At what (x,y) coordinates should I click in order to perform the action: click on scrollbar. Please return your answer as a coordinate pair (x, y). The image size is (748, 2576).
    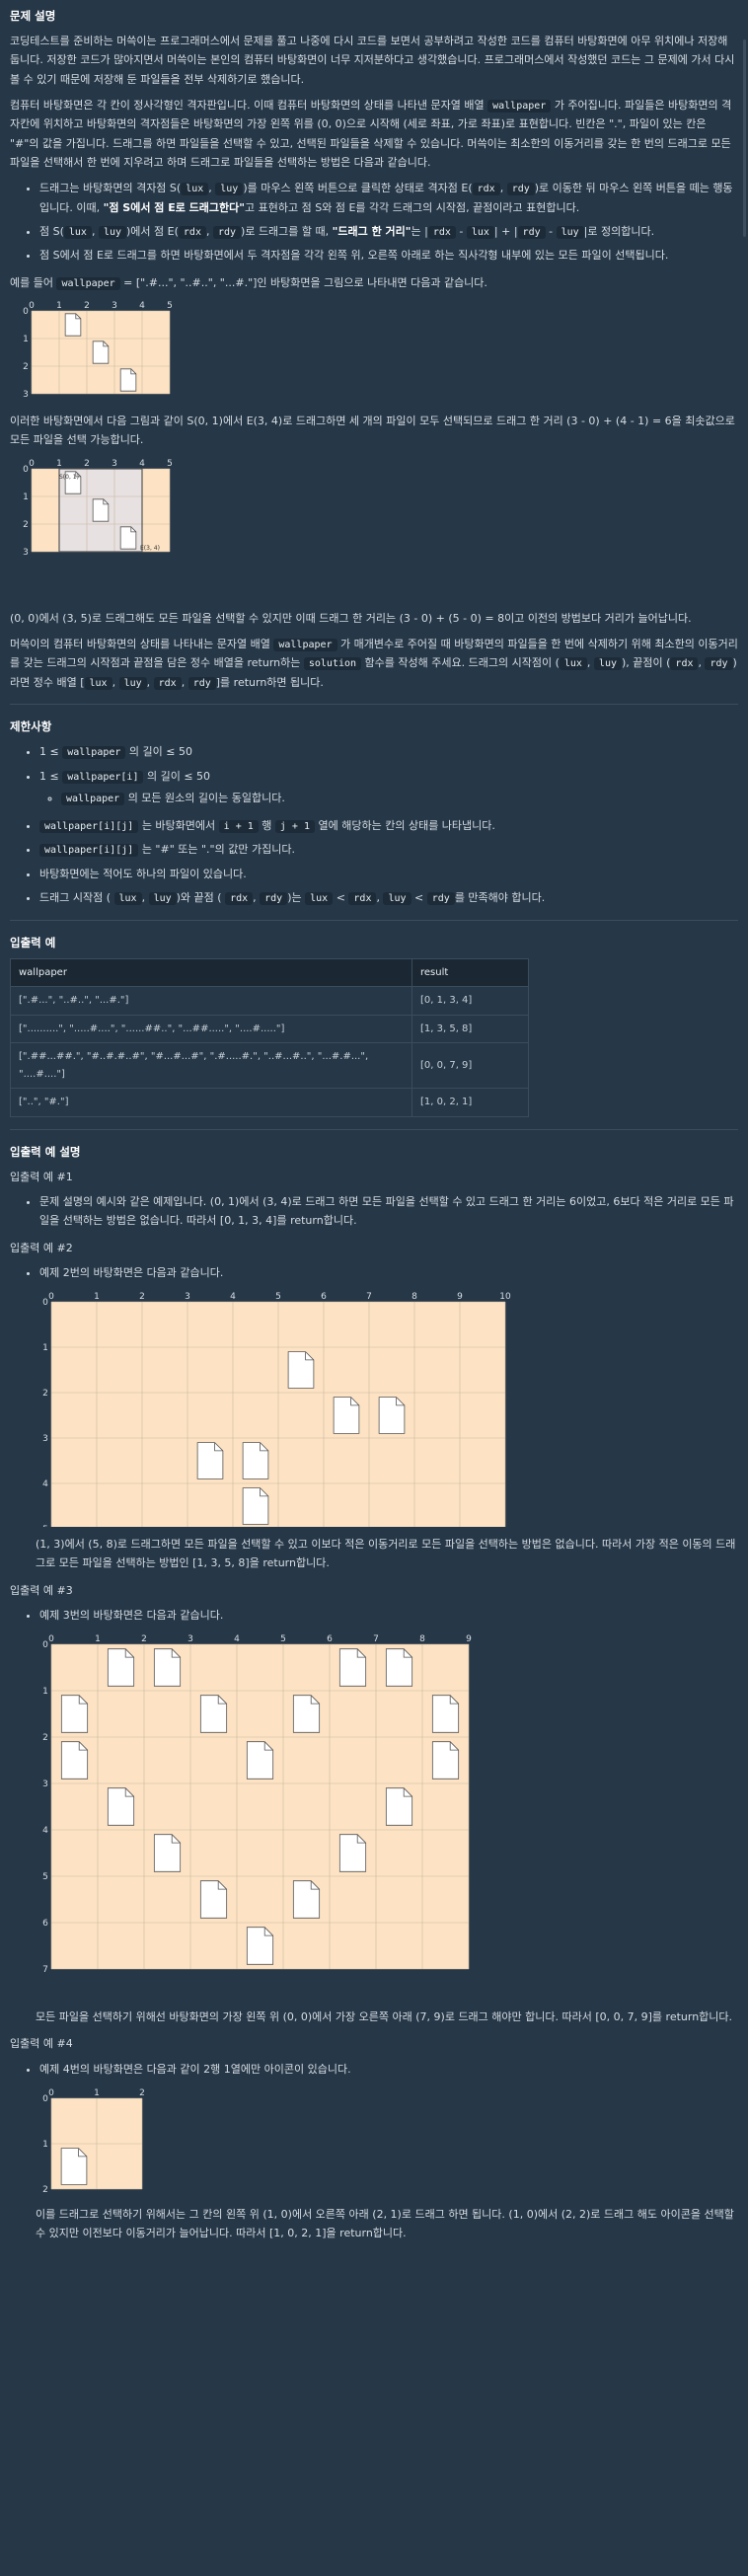
    Looking at the image, I should click on (745, 138).